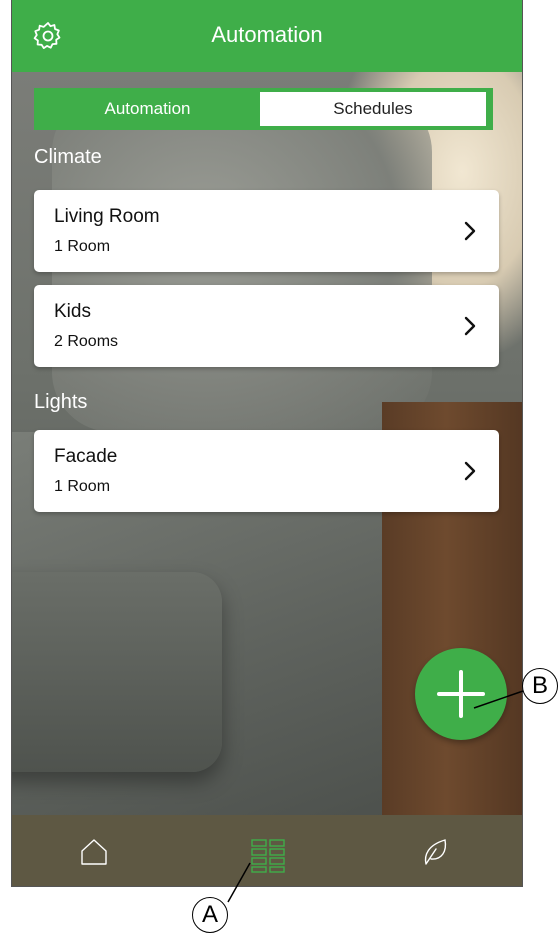 The image size is (558, 935). What do you see at coordinates (266, 326) in the screenshot?
I see `list-item-kids: Kids 2 Rooms` at bounding box center [266, 326].